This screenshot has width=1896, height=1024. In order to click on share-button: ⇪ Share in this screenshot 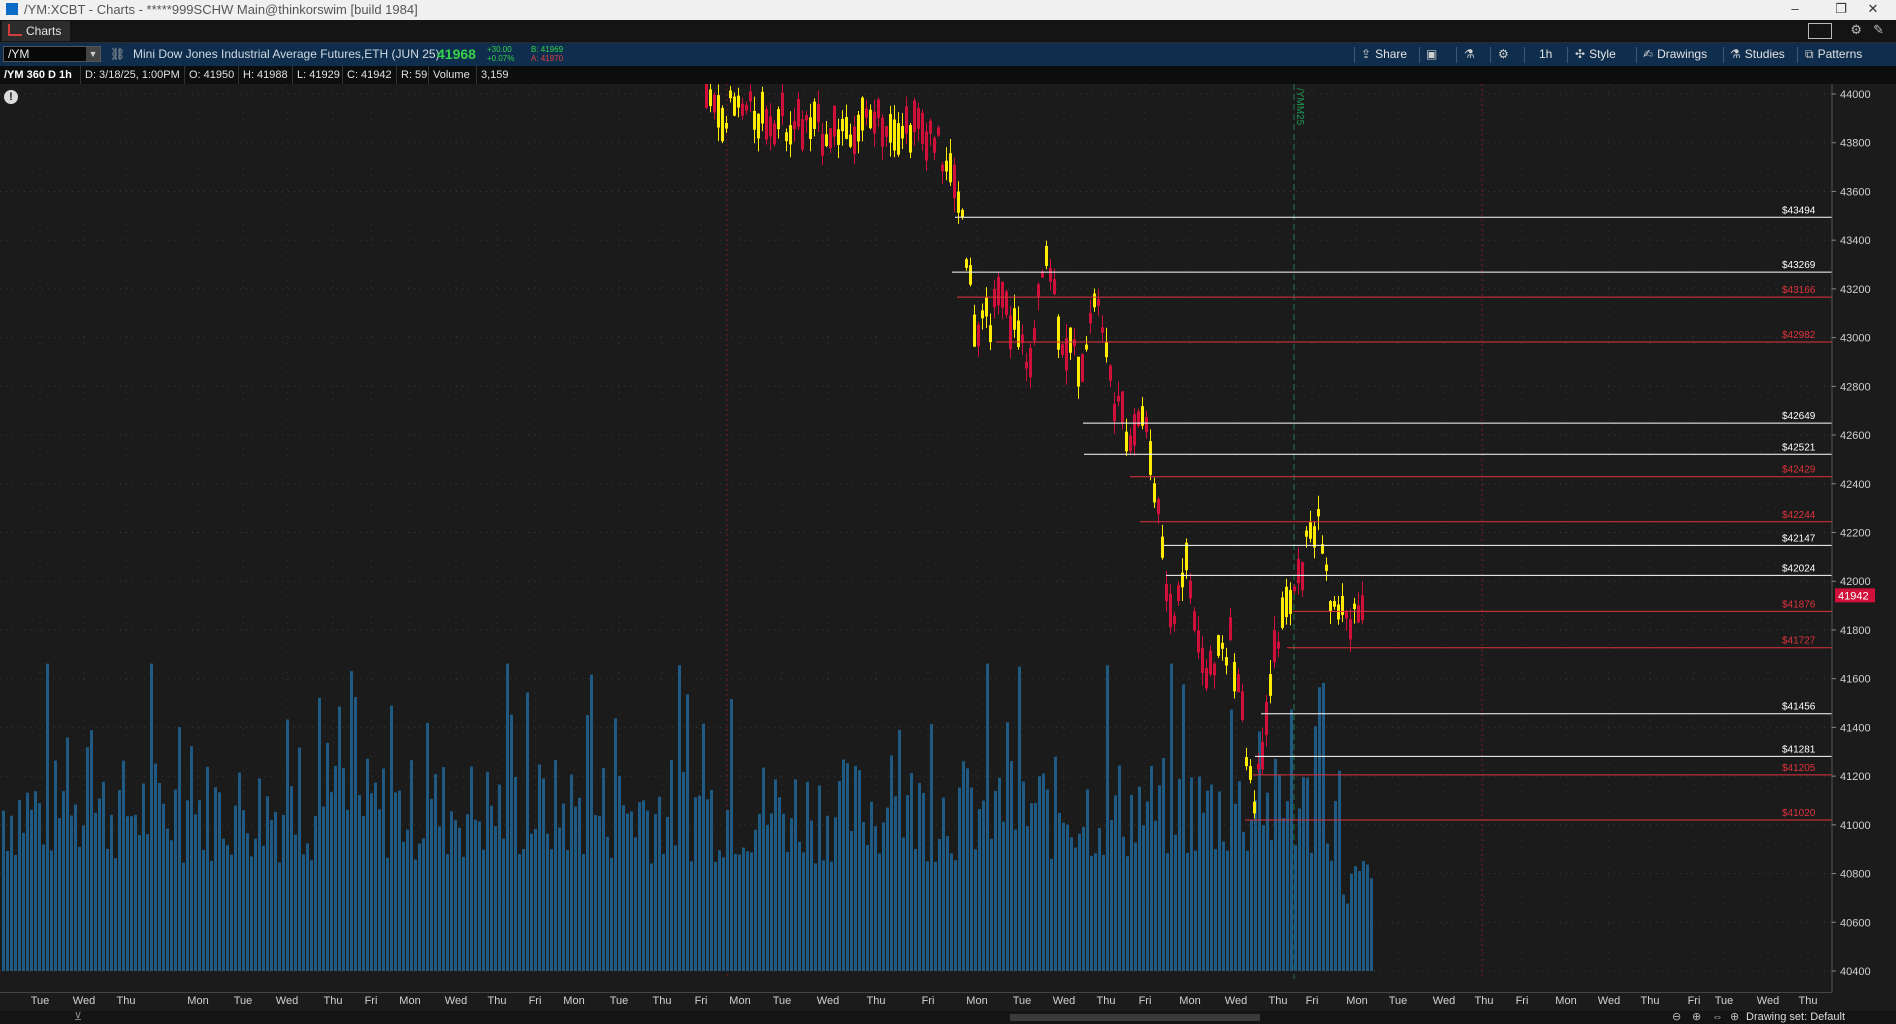, I will do `click(1384, 54)`.